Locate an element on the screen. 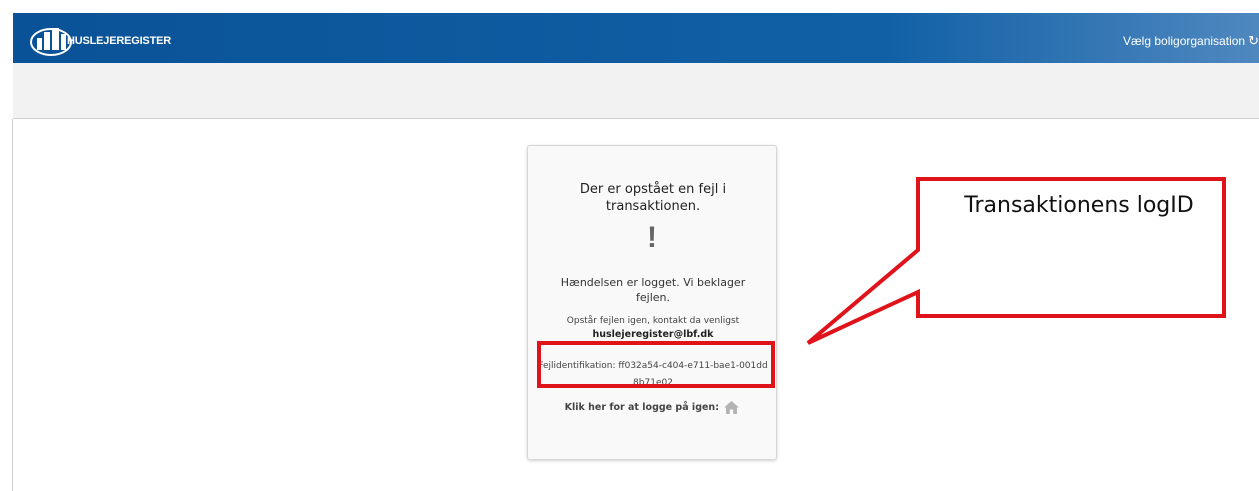  annotation-label: Transaktionens logID is located at coordinates (1079, 205).